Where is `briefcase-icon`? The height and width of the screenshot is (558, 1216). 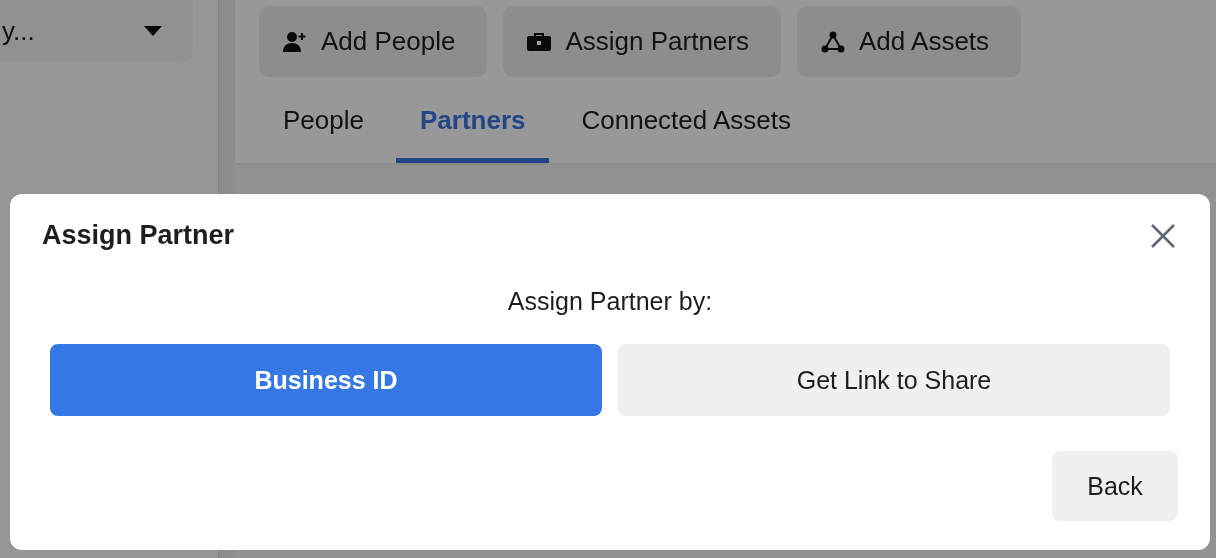 briefcase-icon is located at coordinates (539, 41).